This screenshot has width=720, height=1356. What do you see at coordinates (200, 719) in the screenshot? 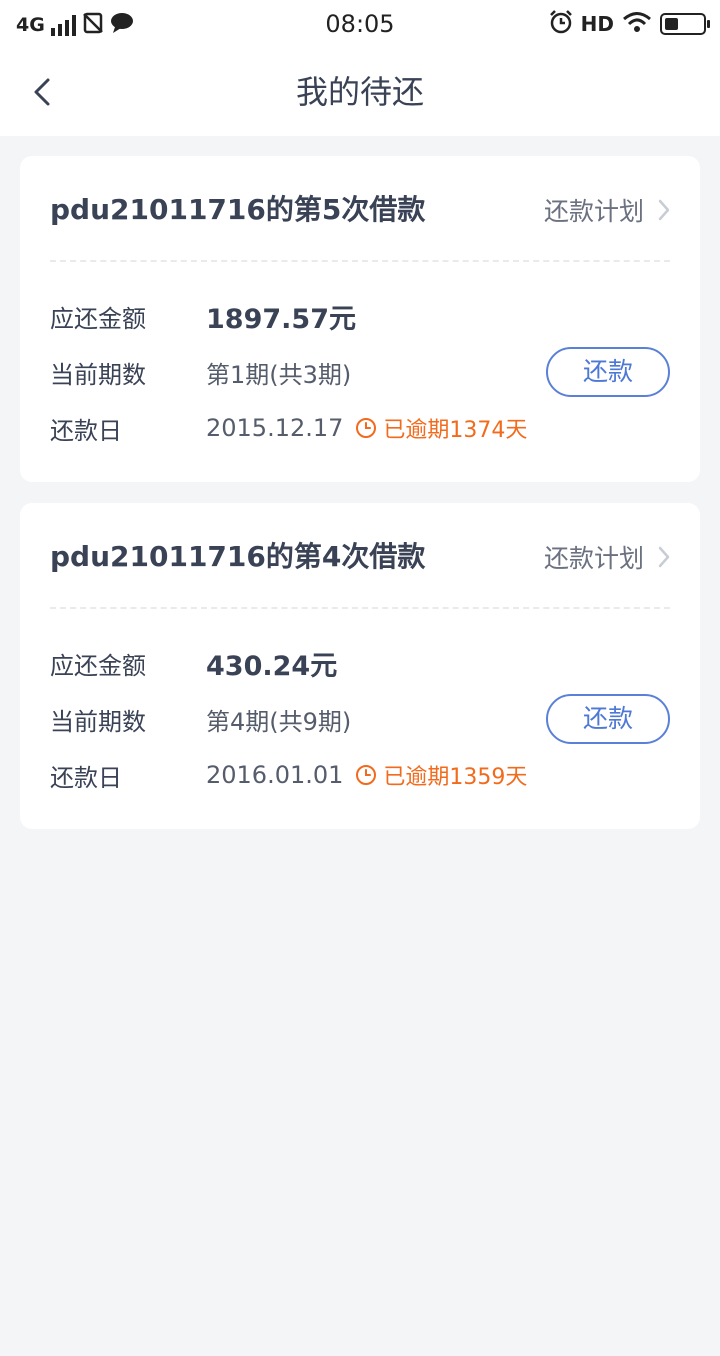
I see `period-row: 当前期数 第4期(共9期)` at bounding box center [200, 719].